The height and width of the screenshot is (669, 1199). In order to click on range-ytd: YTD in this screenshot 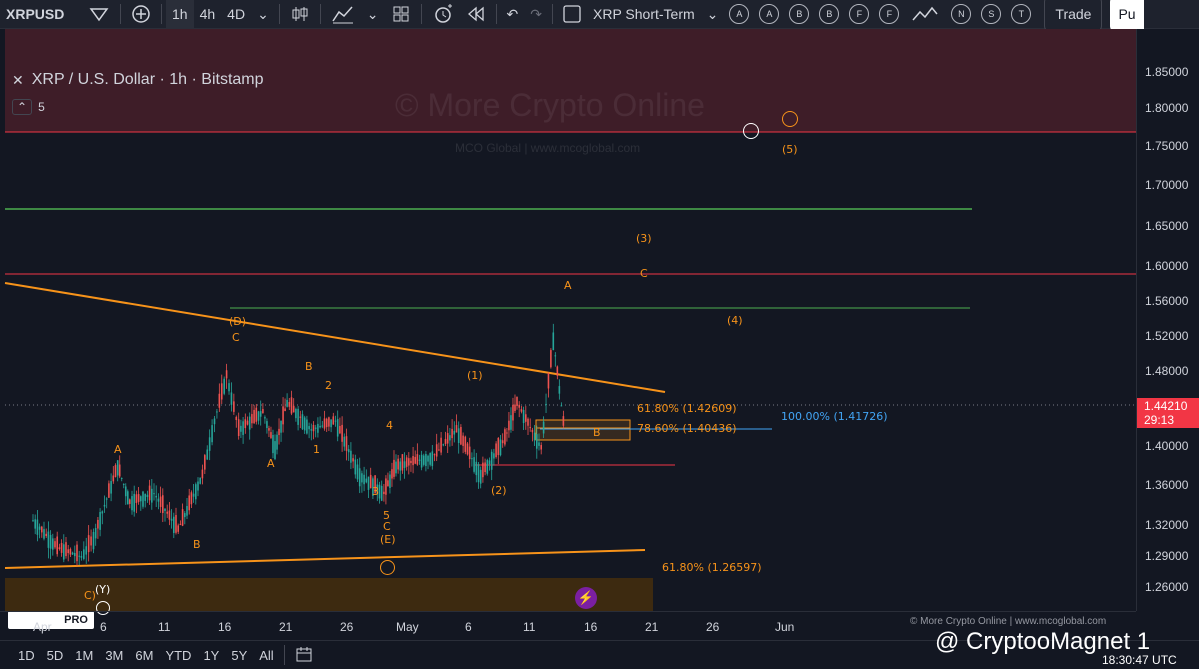, I will do `click(178, 655)`.